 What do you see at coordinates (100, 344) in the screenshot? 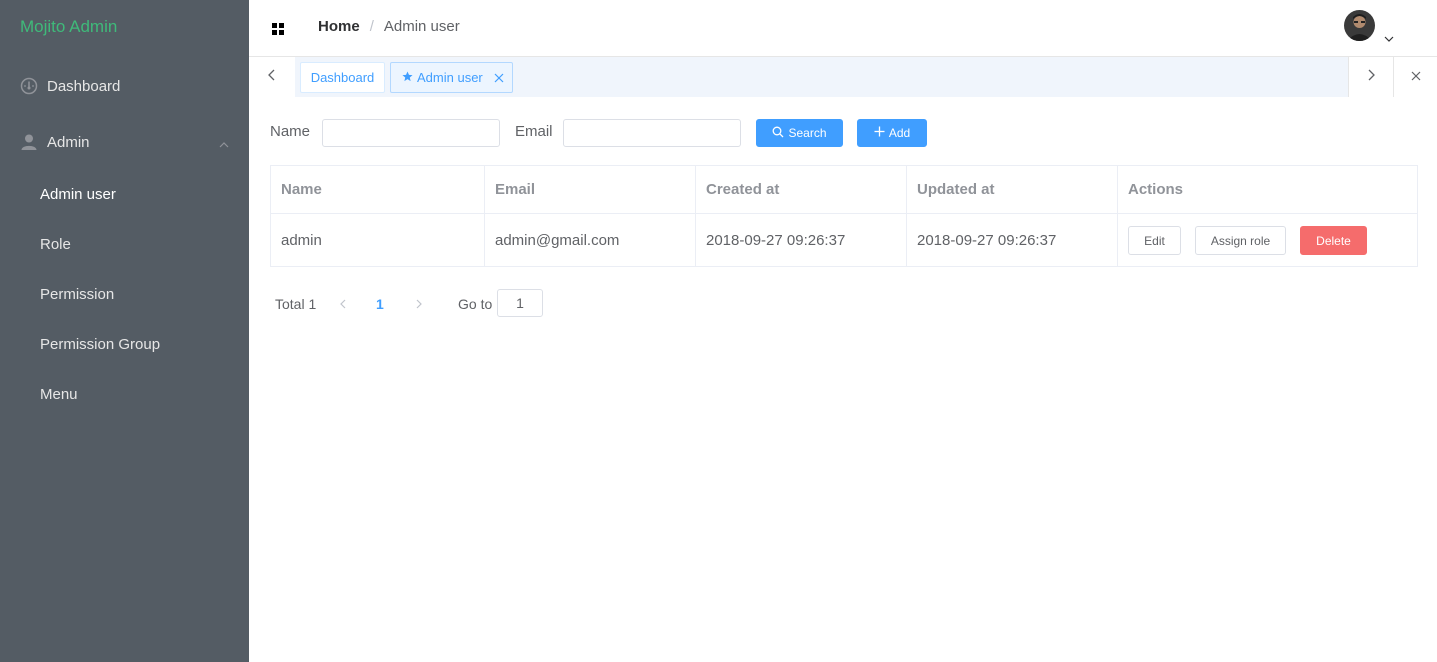
I see `sidebar-subitem-permission-group: Permission Group` at bounding box center [100, 344].